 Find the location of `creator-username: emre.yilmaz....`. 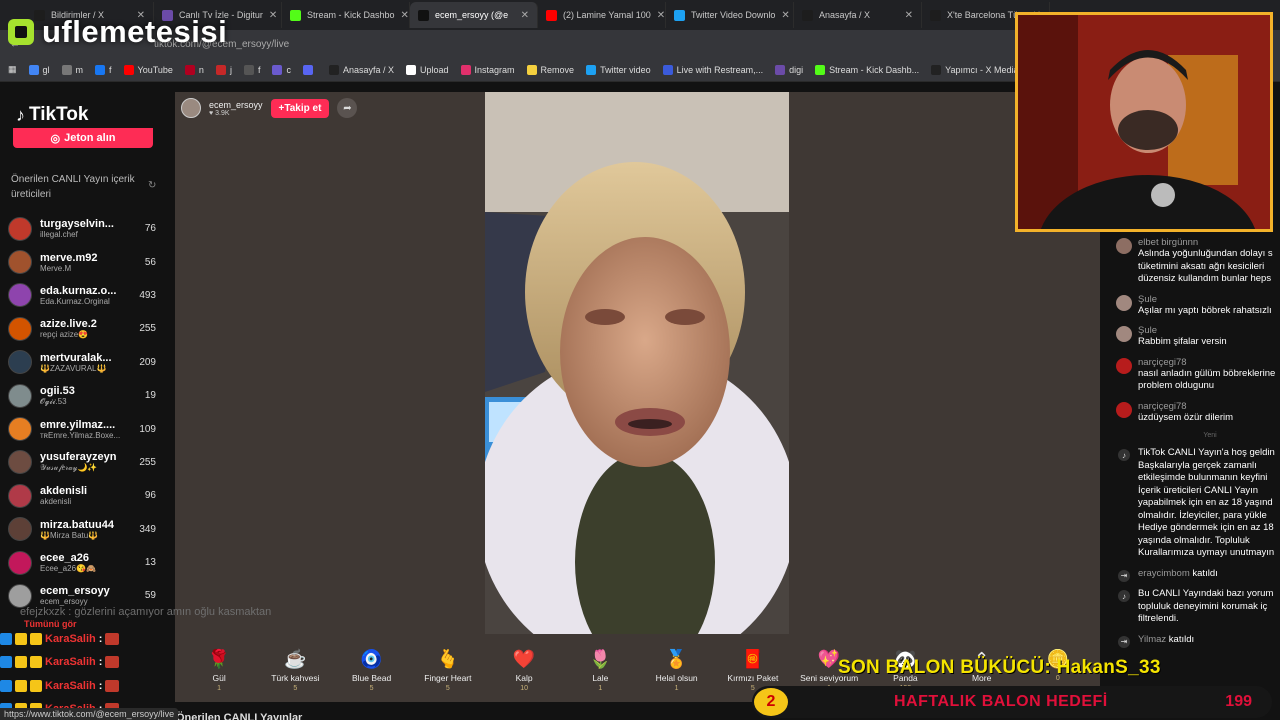

creator-username: emre.yilmaz.... is located at coordinates (78, 424).